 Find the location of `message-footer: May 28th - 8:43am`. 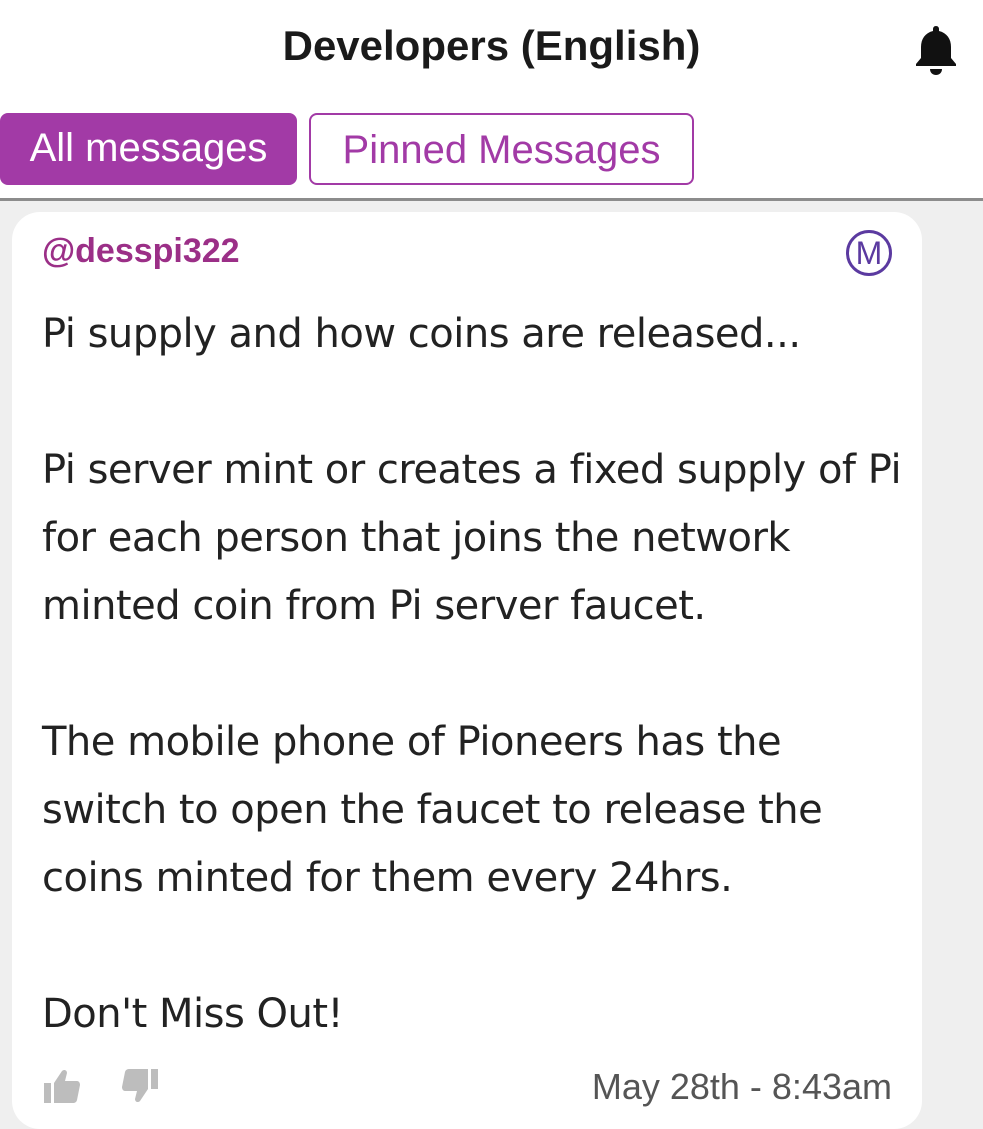

message-footer: May 28th - 8:43am is located at coordinates (467, 1087).